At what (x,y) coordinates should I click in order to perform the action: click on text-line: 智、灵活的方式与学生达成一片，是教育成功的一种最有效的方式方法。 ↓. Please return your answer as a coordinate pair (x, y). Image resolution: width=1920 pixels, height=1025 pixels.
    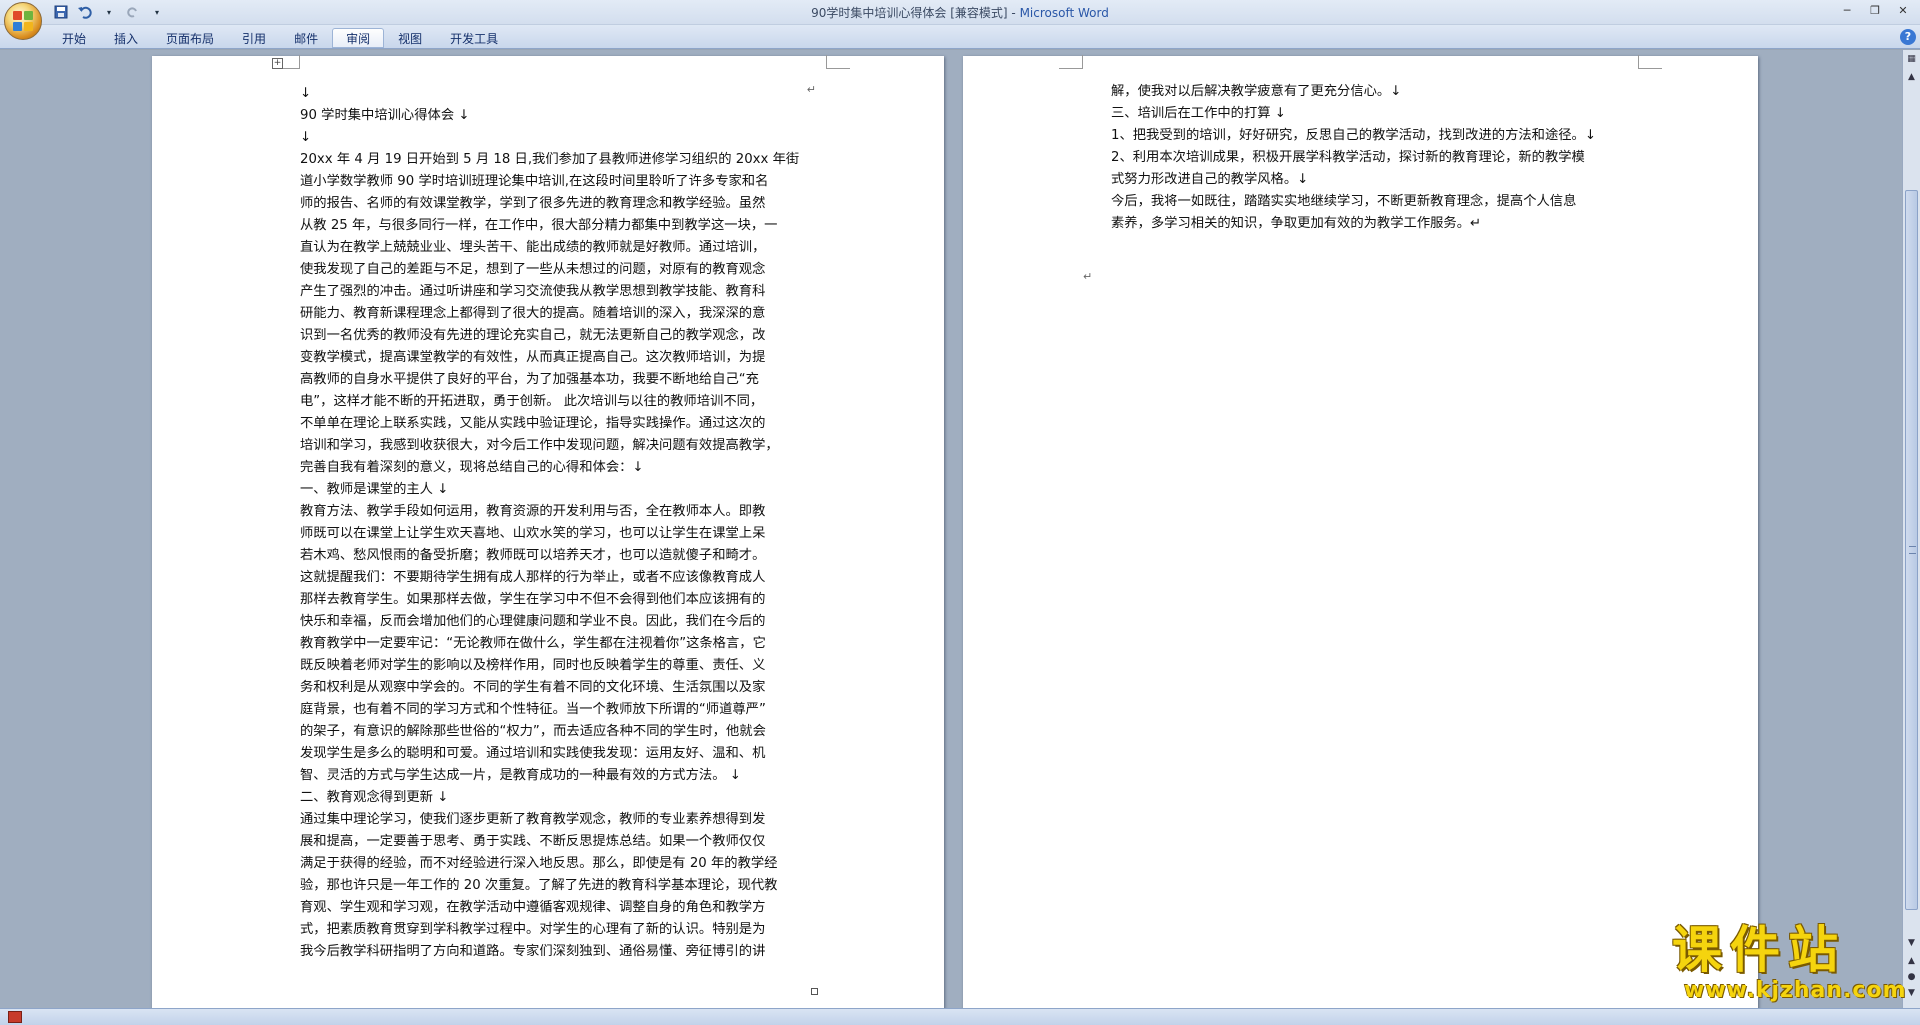
    Looking at the image, I should click on (550, 776).